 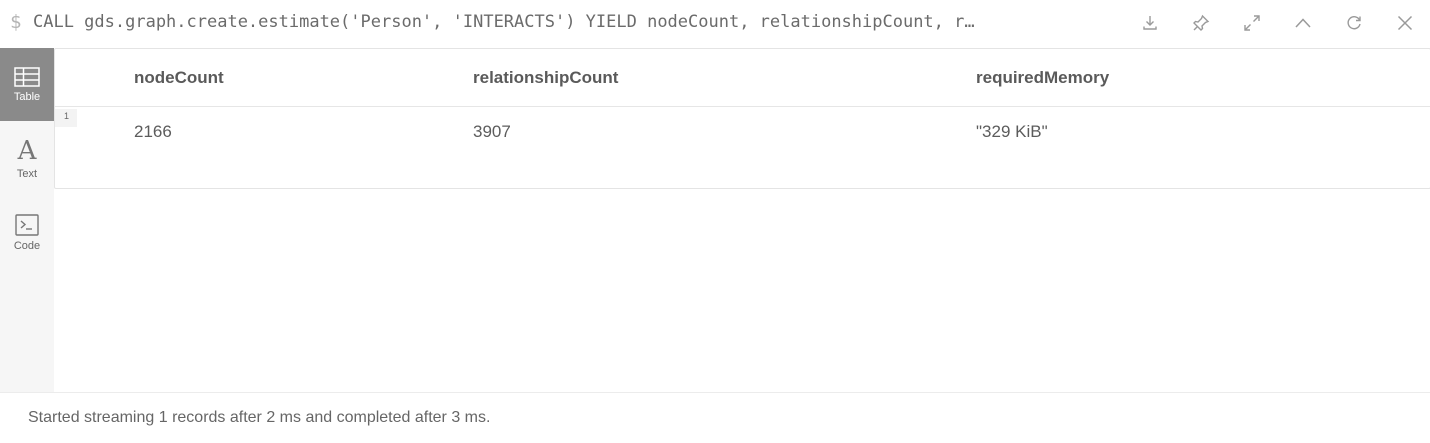 I want to click on download-button, so click(x=1149, y=23).